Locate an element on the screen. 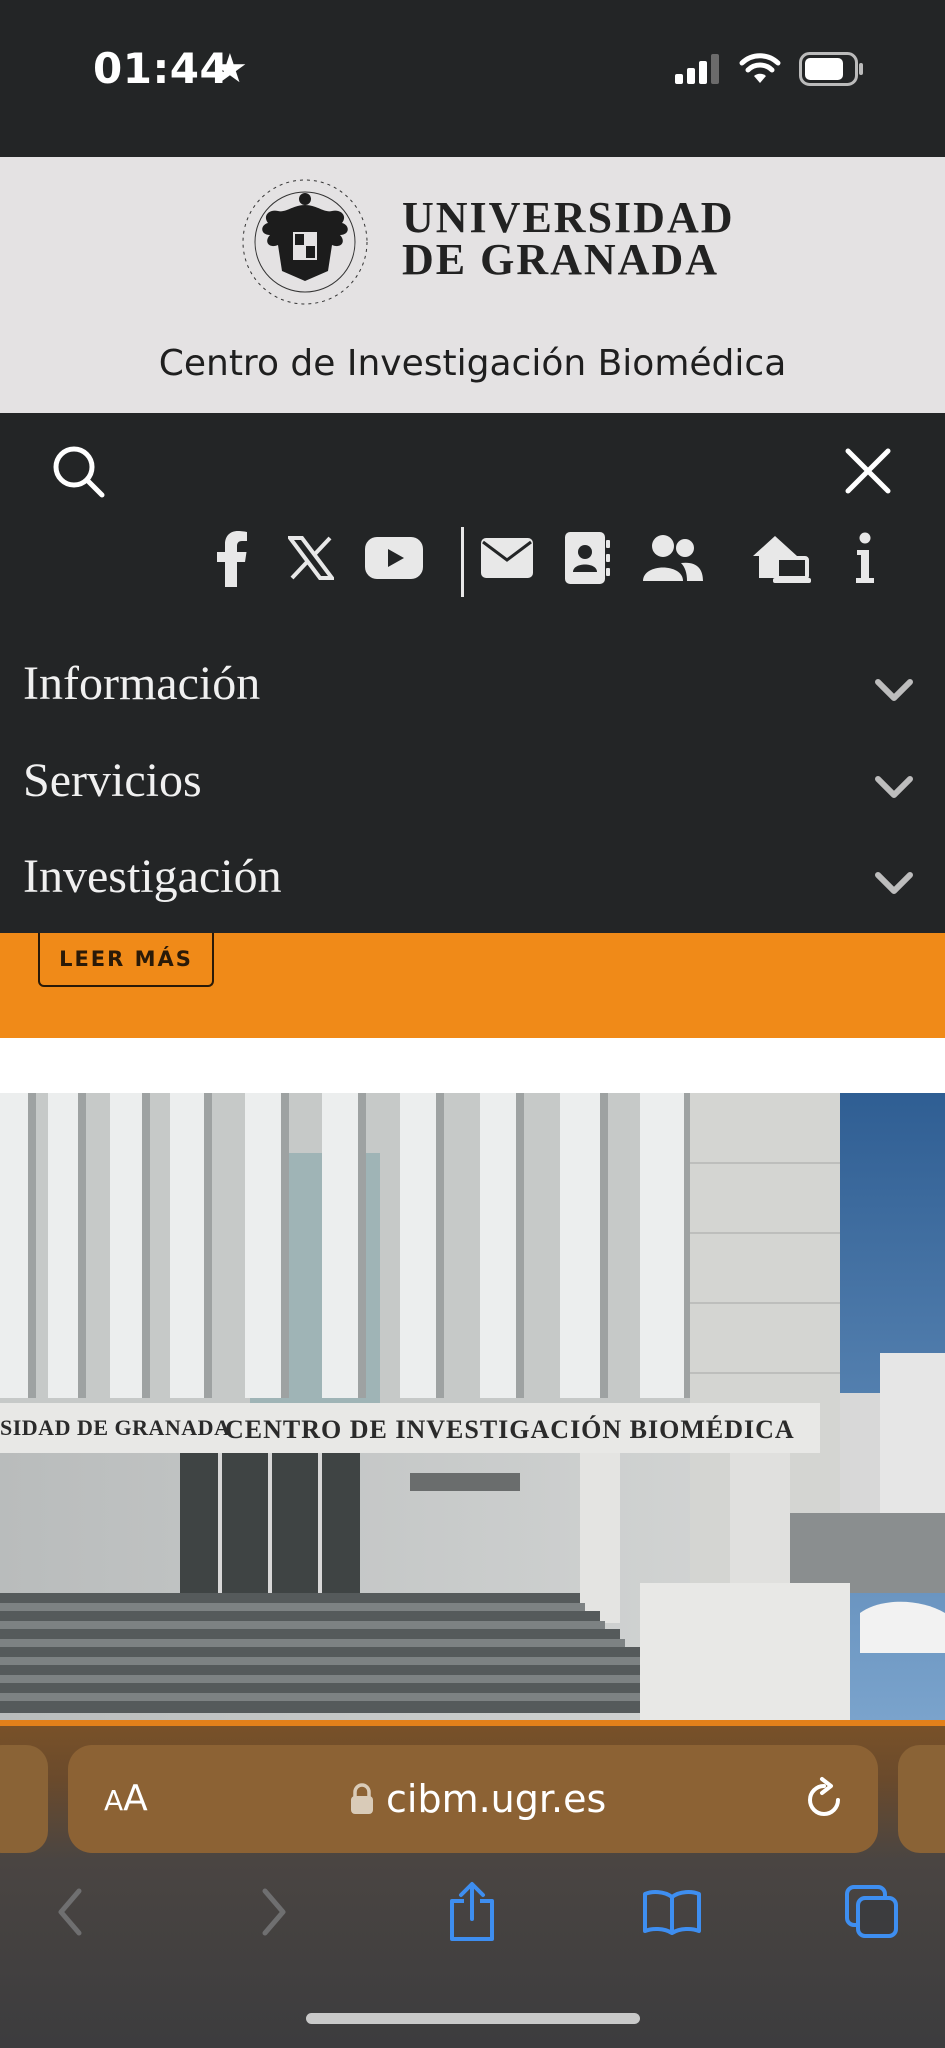 This screenshot has height=2048, width=945. next-tab-preview is located at coordinates (921, 1799).